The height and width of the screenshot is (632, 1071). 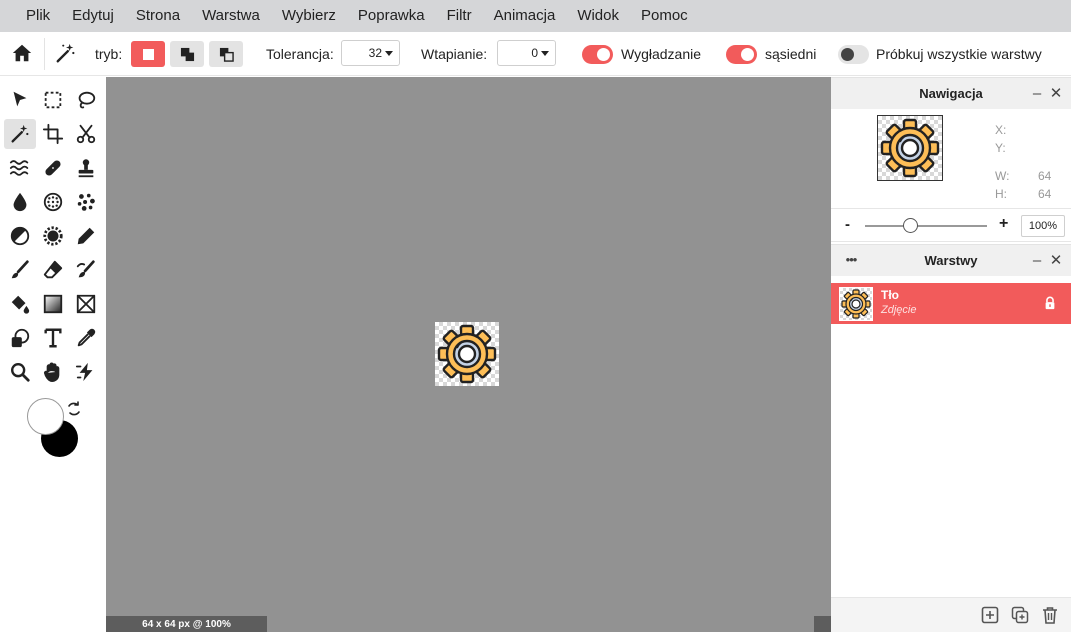 I want to click on lasso-icon, so click(x=87, y=100).